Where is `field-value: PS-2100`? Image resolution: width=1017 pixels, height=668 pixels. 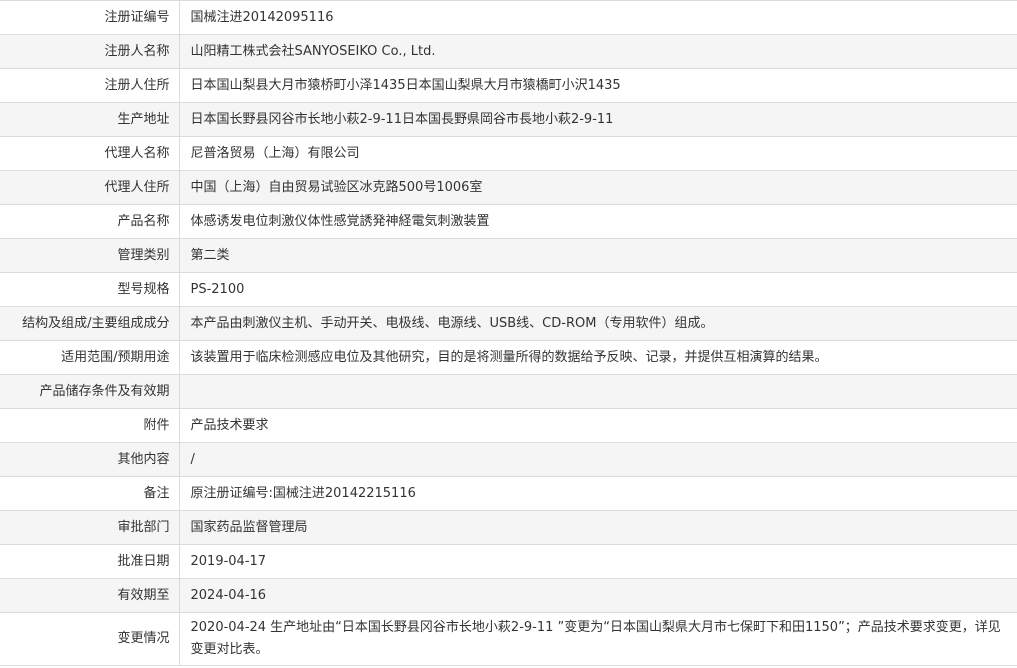 field-value: PS-2100 is located at coordinates (598, 289).